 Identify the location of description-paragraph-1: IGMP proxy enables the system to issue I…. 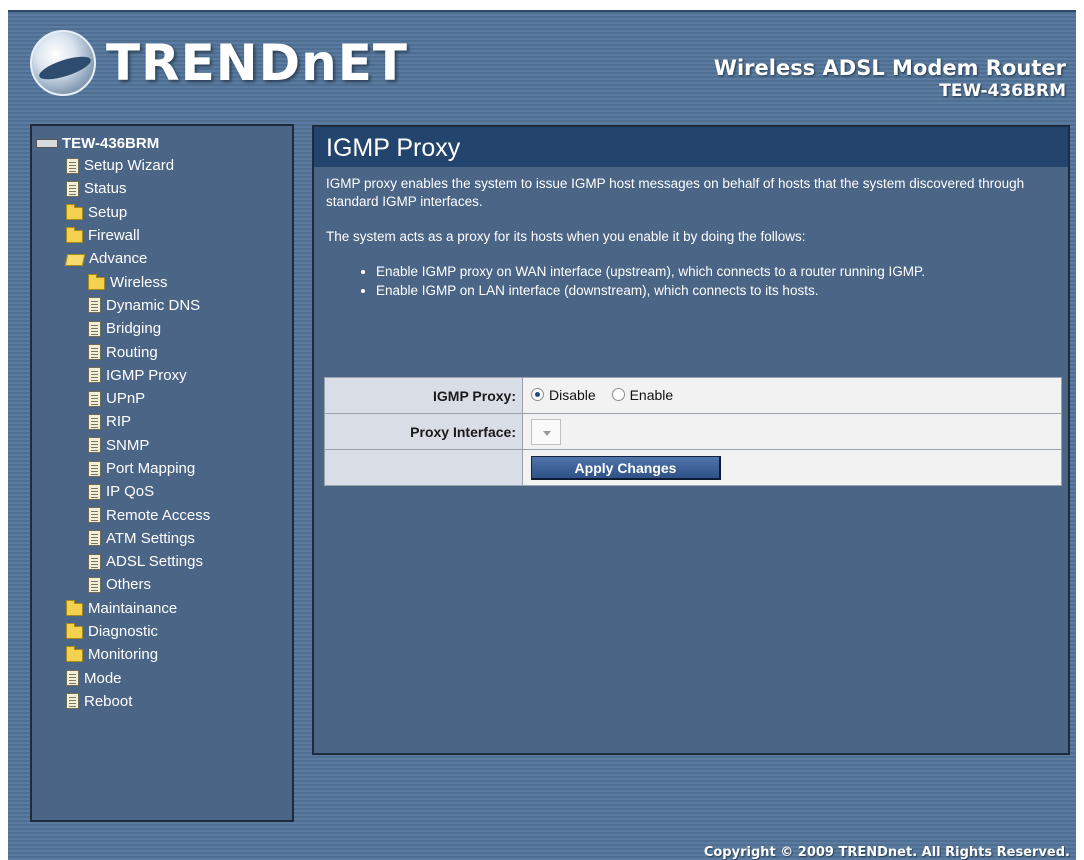
(675, 192).